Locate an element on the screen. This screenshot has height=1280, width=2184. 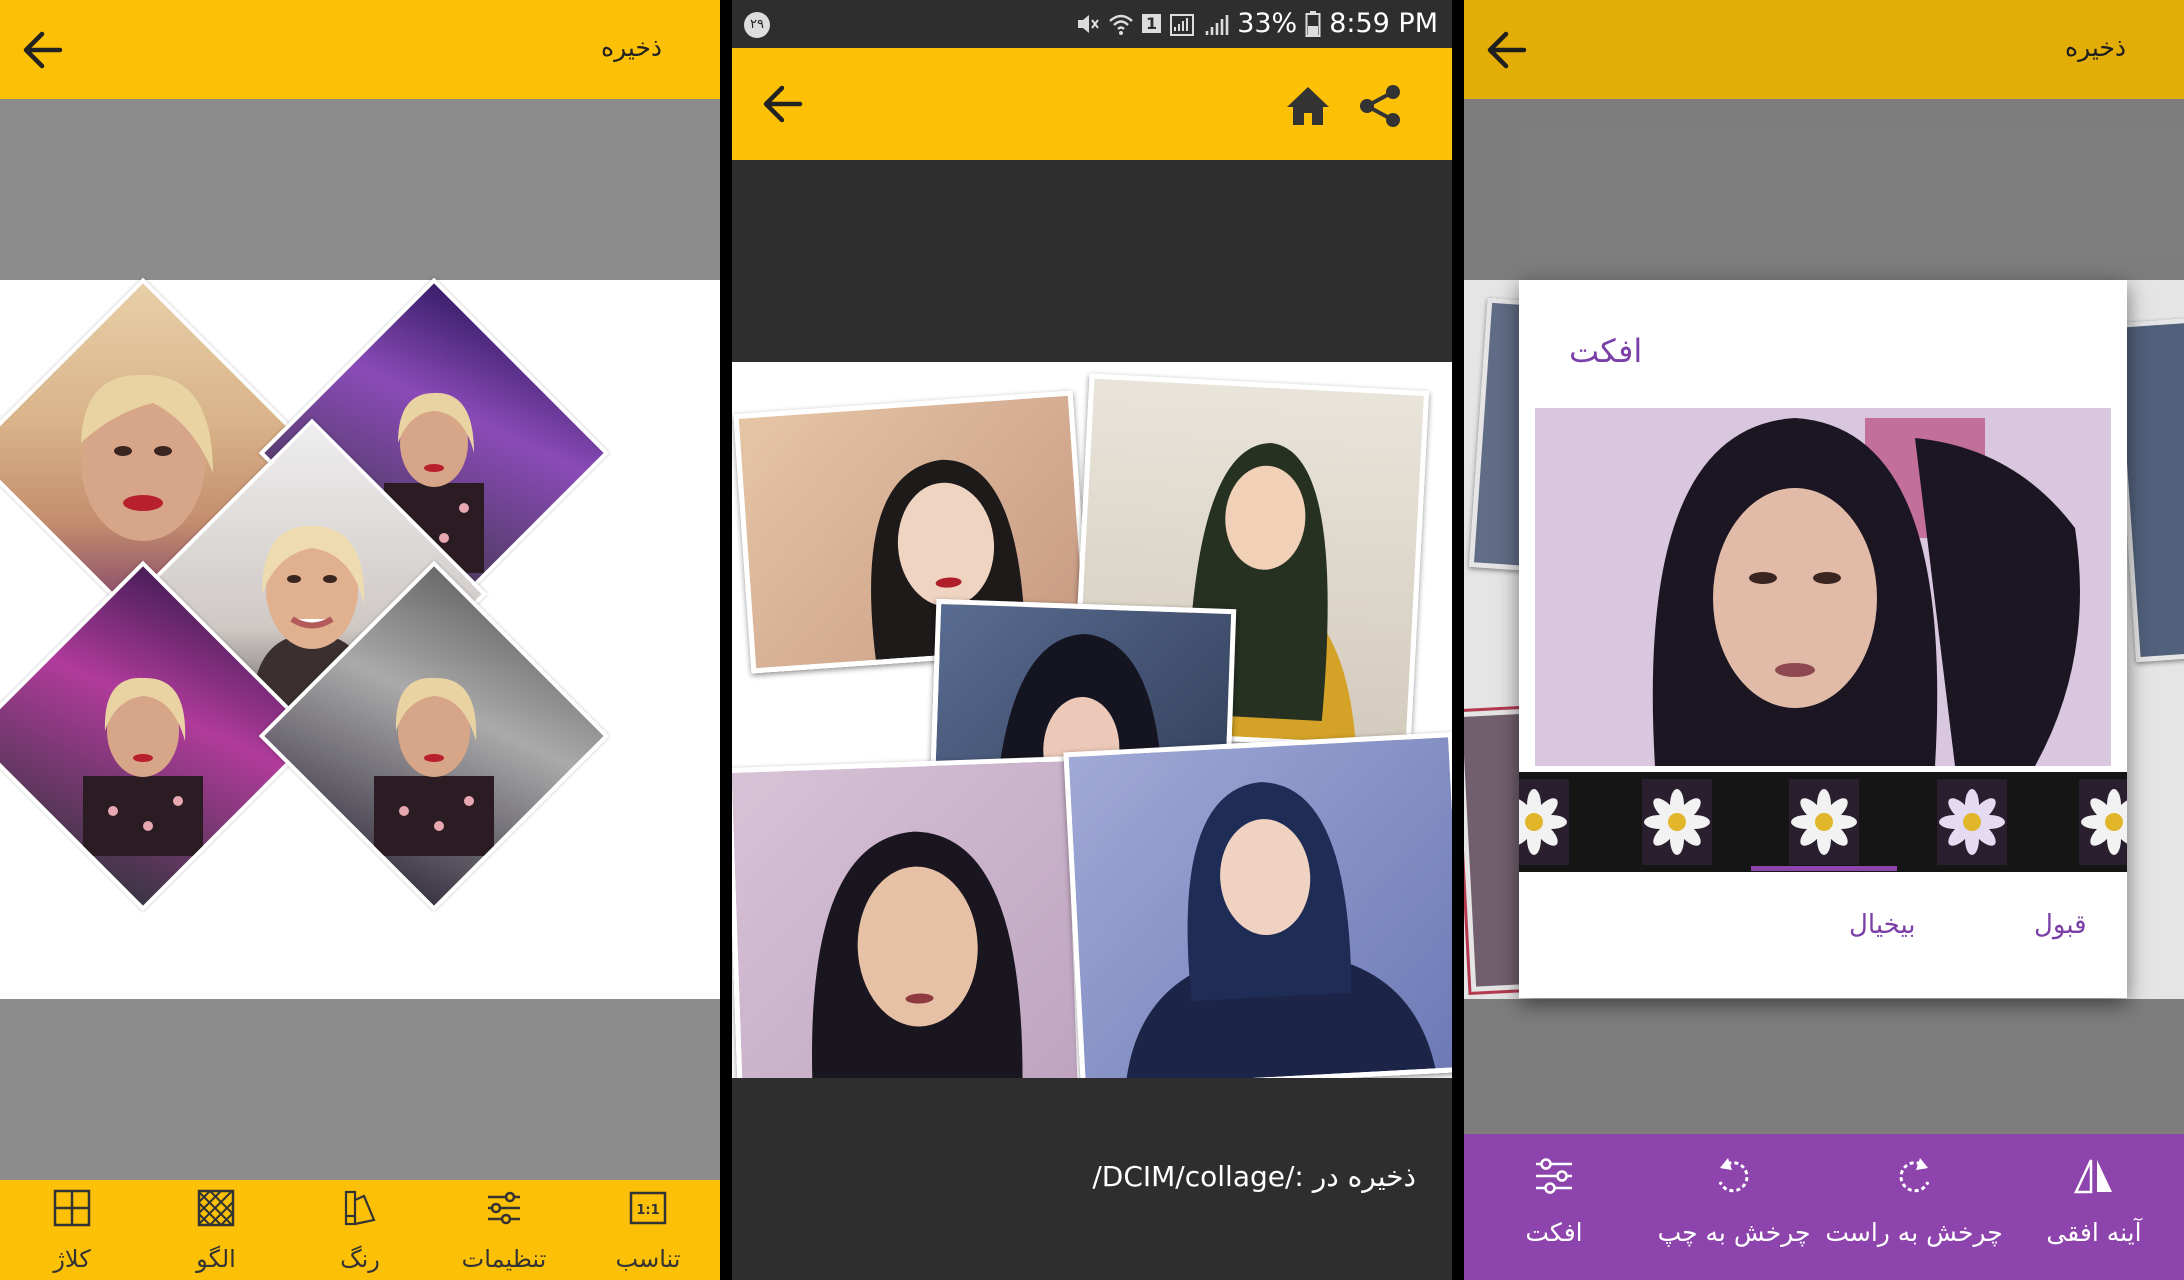
share-icon is located at coordinates (1380, 106).